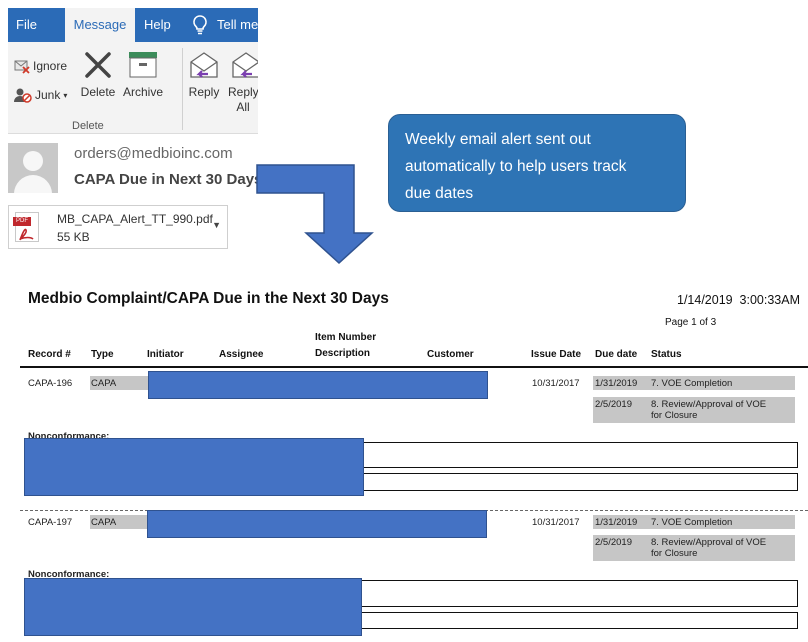 This screenshot has width=808, height=642. What do you see at coordinates (243, 92) in the screenshot?
I see `reply-all-label-line1: Reply` at bounding box center [243, 92].